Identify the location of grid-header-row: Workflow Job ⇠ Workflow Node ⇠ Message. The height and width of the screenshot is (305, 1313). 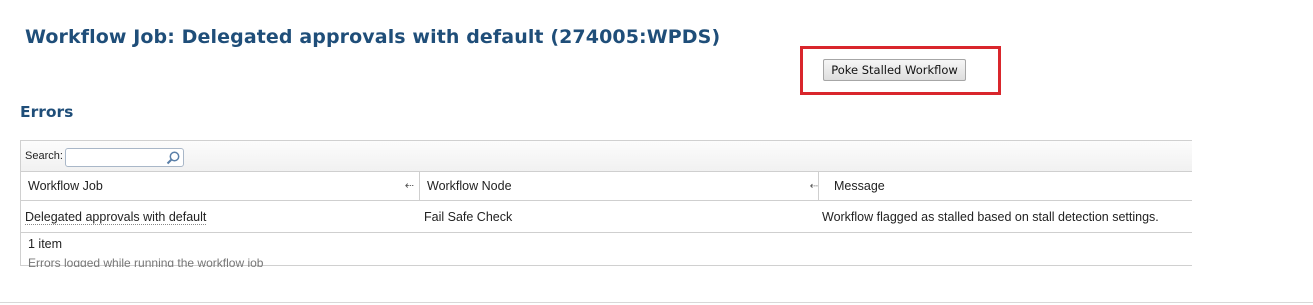
(606, 186).